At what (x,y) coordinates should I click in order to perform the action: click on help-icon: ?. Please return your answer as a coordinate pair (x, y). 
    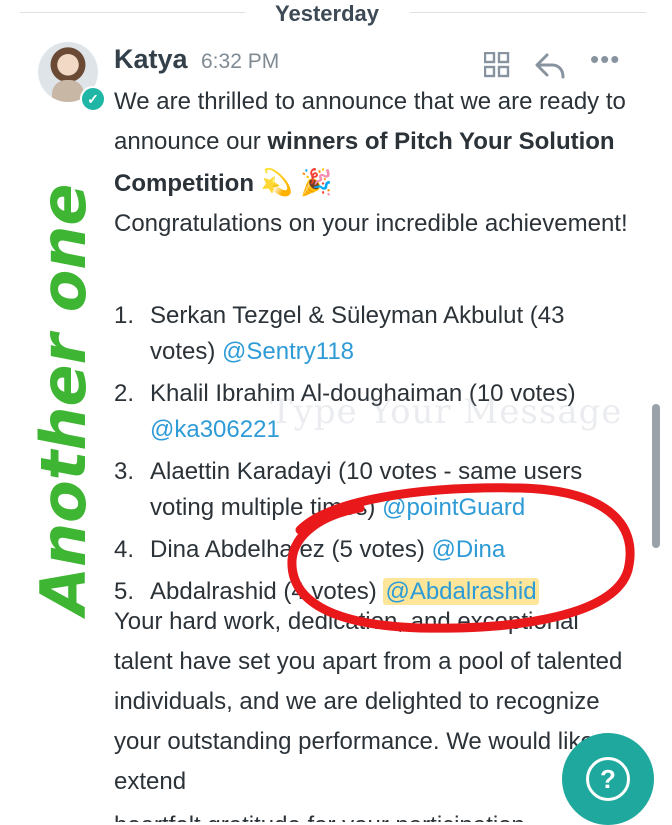
    Looking at the image, I should click on (608, 779).